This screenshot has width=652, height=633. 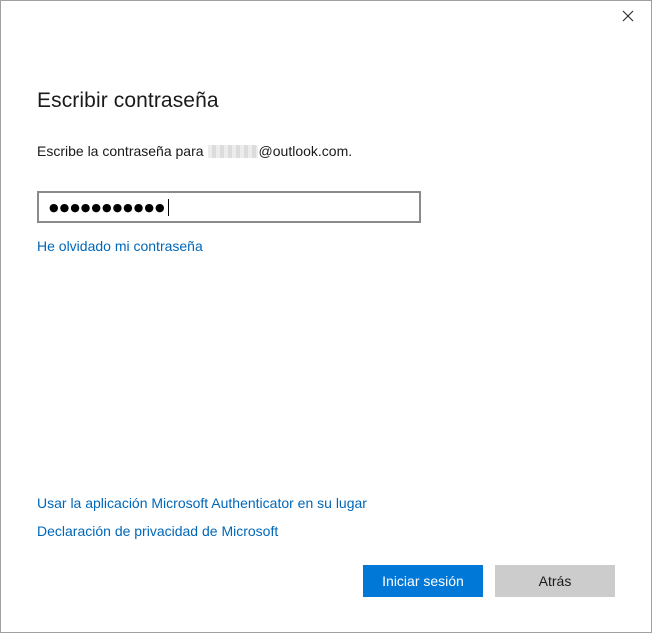 I want to click on prompt-prefix: Escribe la contraseña para, so click(x=120, y=151).